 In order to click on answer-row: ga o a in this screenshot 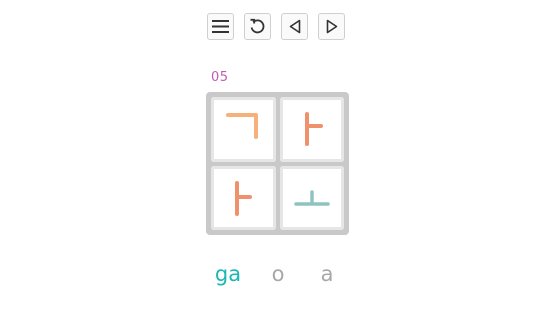, I will do `click(277, 275)`.